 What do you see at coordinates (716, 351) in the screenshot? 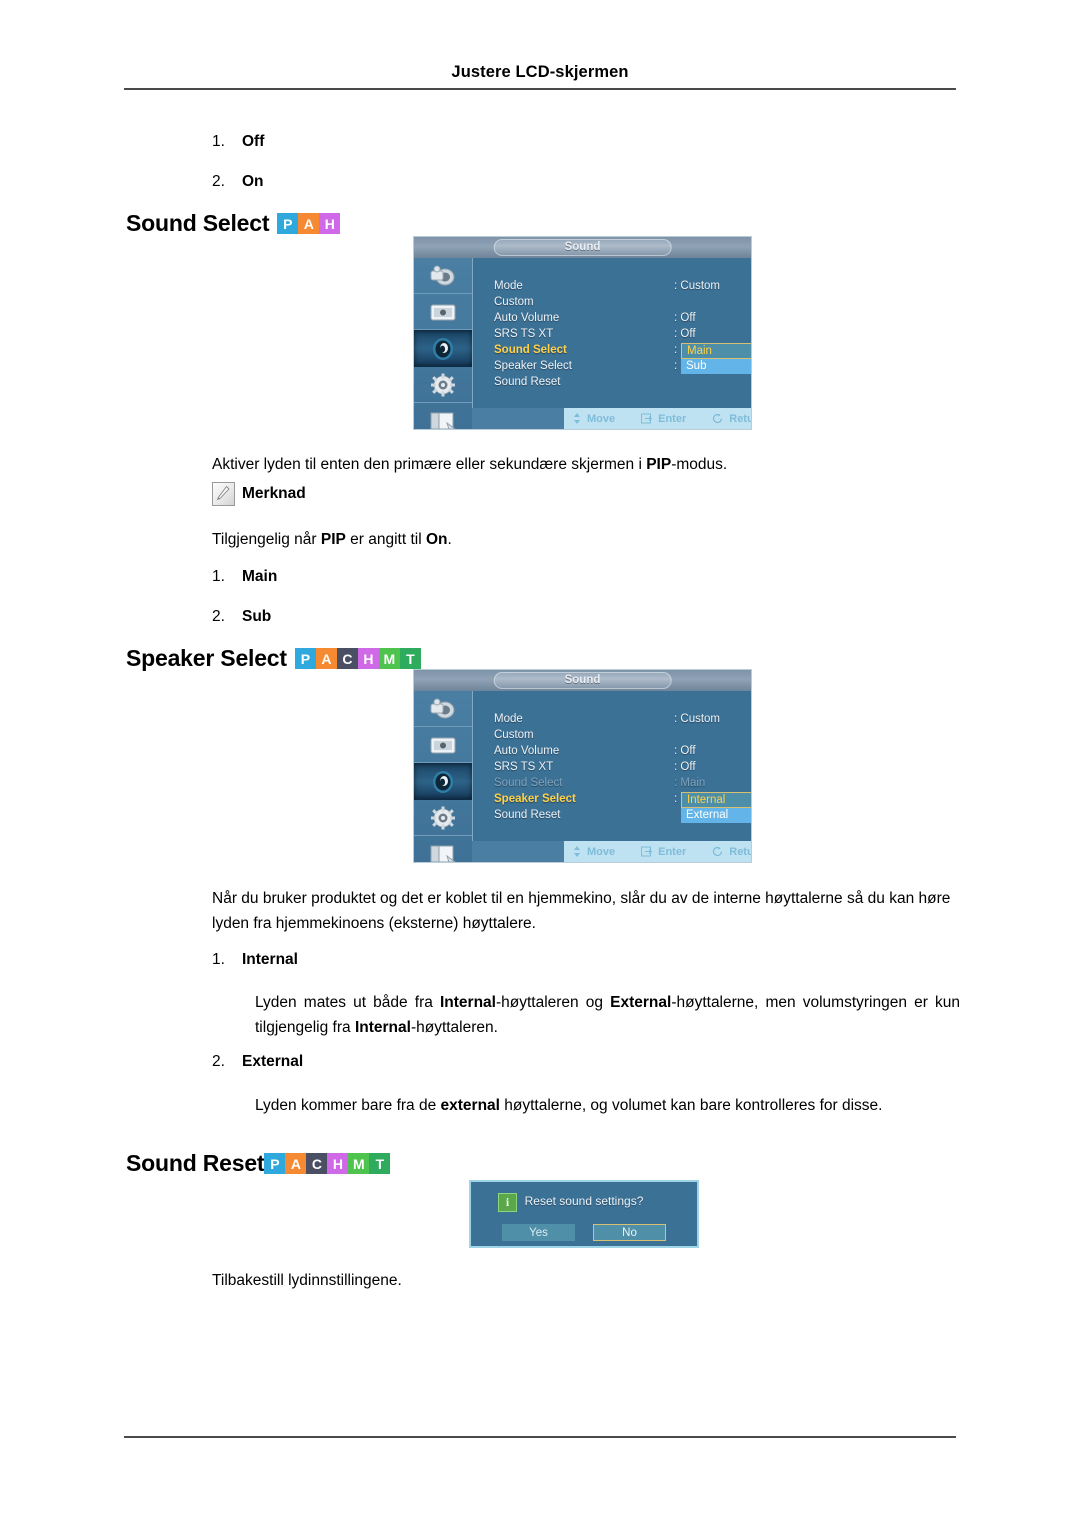
I see `osd-dropdown-option-selected: Main` at bounding box center [716, 351].